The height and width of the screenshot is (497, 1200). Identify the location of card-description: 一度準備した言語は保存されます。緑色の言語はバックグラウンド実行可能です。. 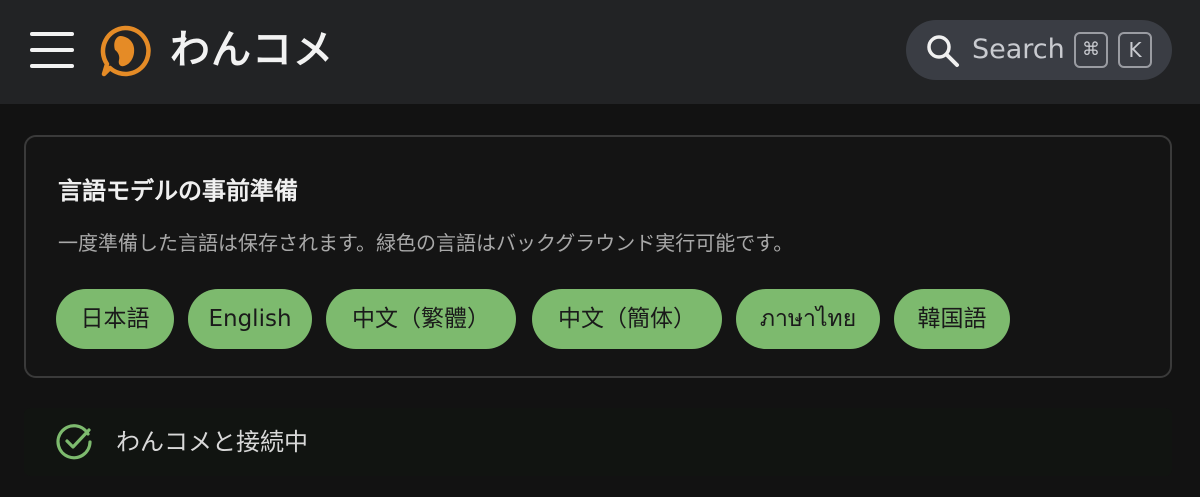
(426, 243).